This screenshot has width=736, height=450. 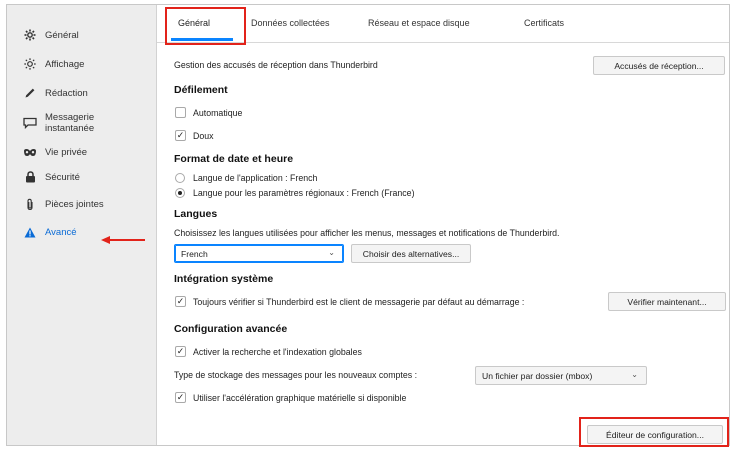 I want to click on sidebar-item-label: Rédaction, so click(x=66, y=93).